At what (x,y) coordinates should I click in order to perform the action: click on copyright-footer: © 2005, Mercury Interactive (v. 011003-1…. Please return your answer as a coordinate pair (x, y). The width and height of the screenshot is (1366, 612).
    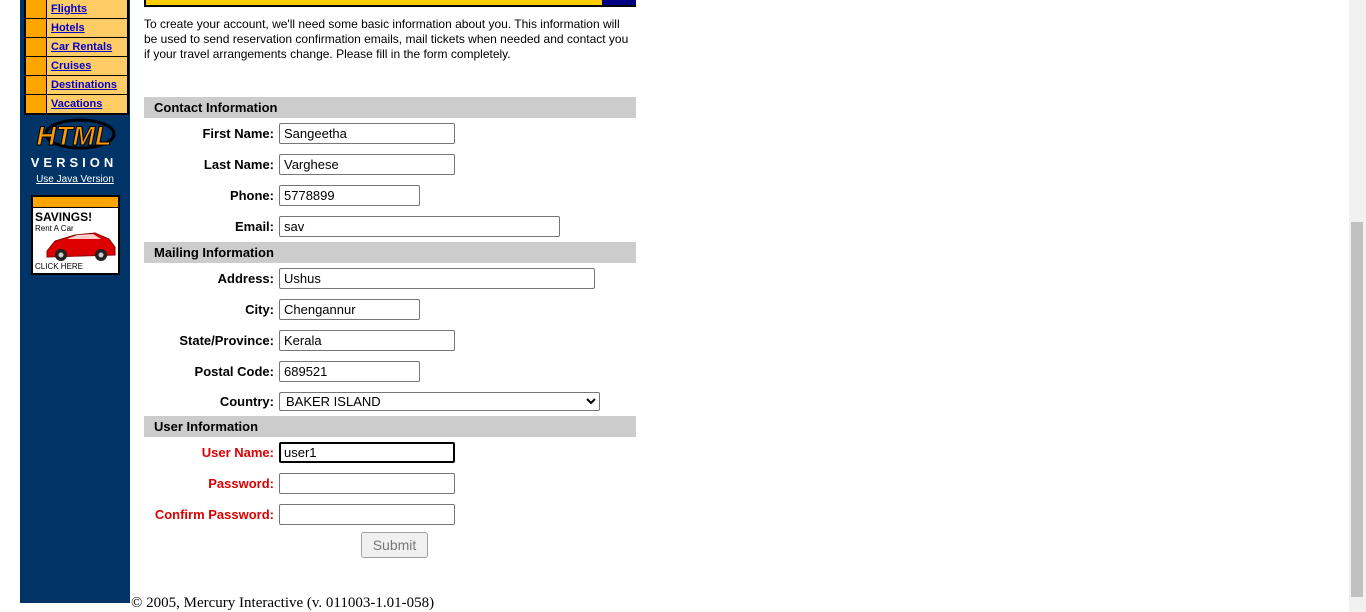
    Looking at the image, I should click on (283, 603).